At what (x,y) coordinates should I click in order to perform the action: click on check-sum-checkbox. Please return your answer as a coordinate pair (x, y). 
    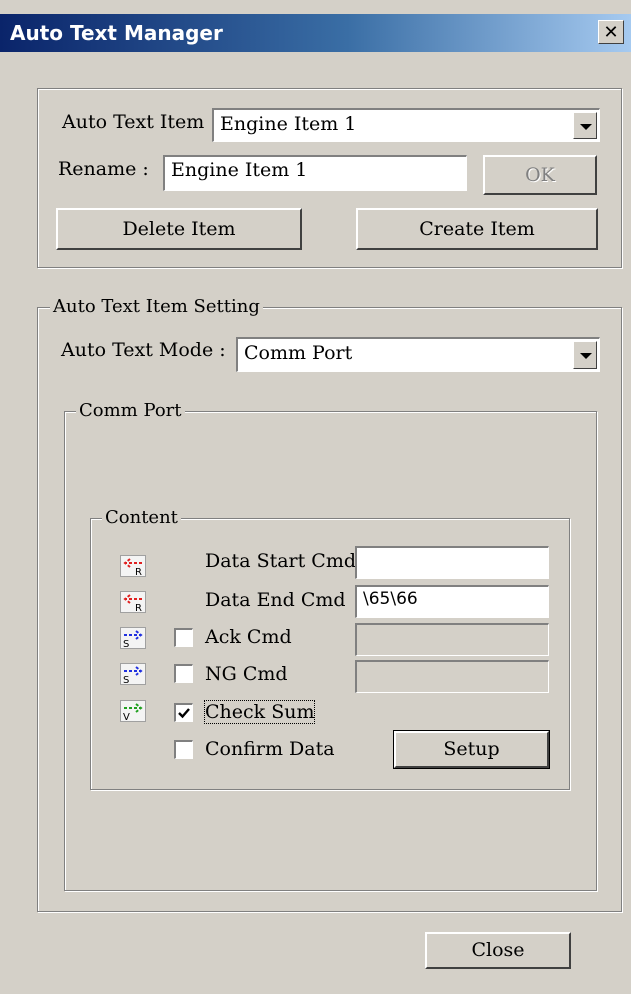
    Looking at the image, I should click on (183, 712).